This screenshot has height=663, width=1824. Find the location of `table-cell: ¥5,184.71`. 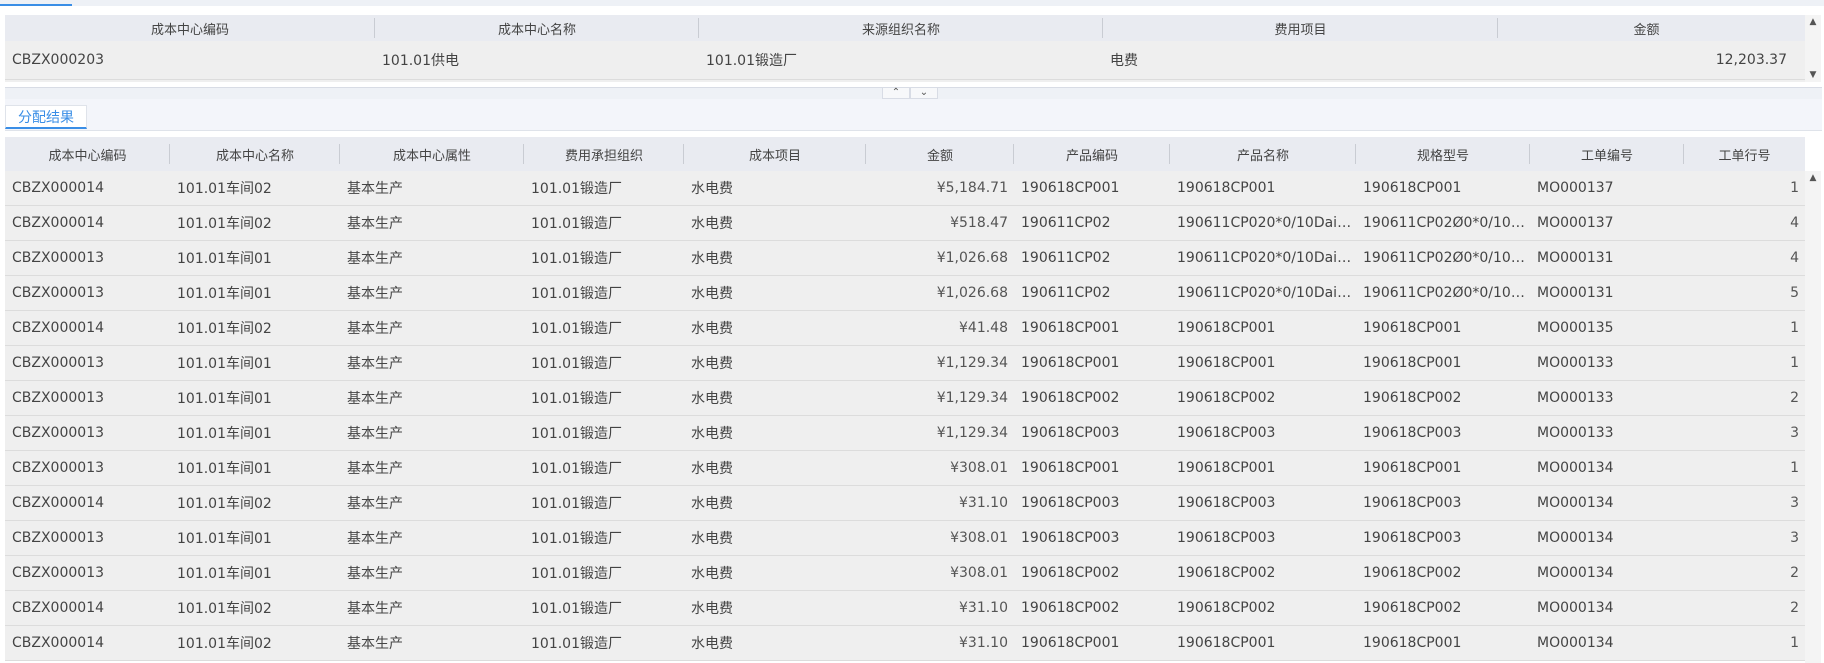

table-cell: ¥5,184.71 is located at coordinates (972, 188).